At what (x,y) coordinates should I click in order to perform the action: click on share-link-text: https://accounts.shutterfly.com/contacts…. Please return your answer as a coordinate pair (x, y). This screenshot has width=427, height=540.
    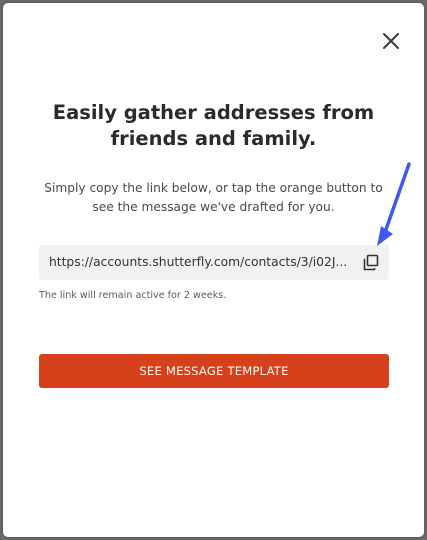
    Looking at the image, I should click on (200, 262).